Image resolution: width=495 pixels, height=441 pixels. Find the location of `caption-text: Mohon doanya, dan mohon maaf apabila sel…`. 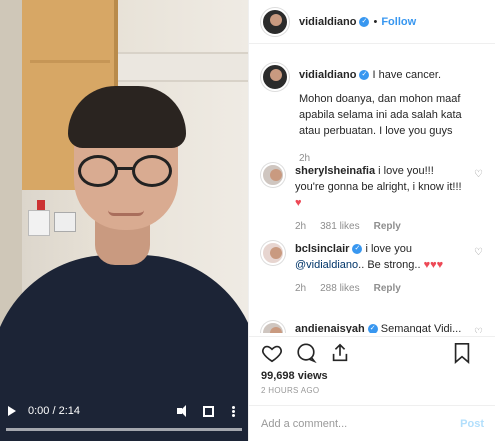

caption-text: Mohon doanya, dan mohon maaf apabila sel… is located at coordinates (380, 115).